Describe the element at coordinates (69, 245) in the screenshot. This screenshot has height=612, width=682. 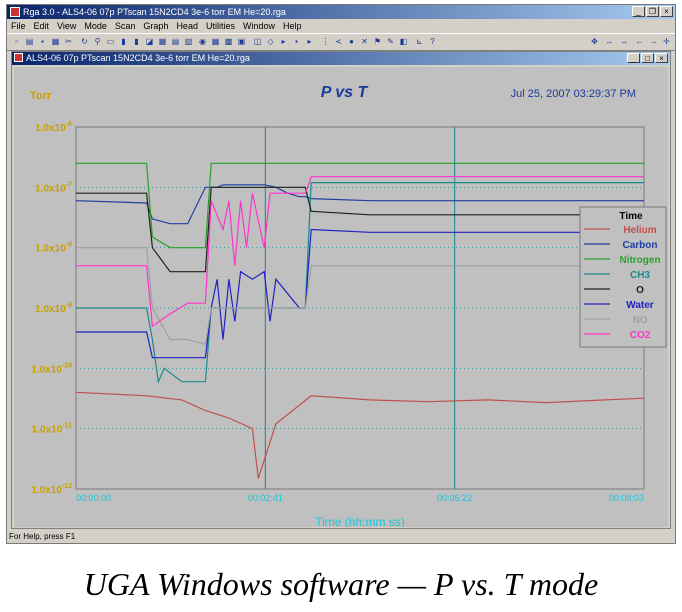
I see `y-tick-exponent: -8` at that location.